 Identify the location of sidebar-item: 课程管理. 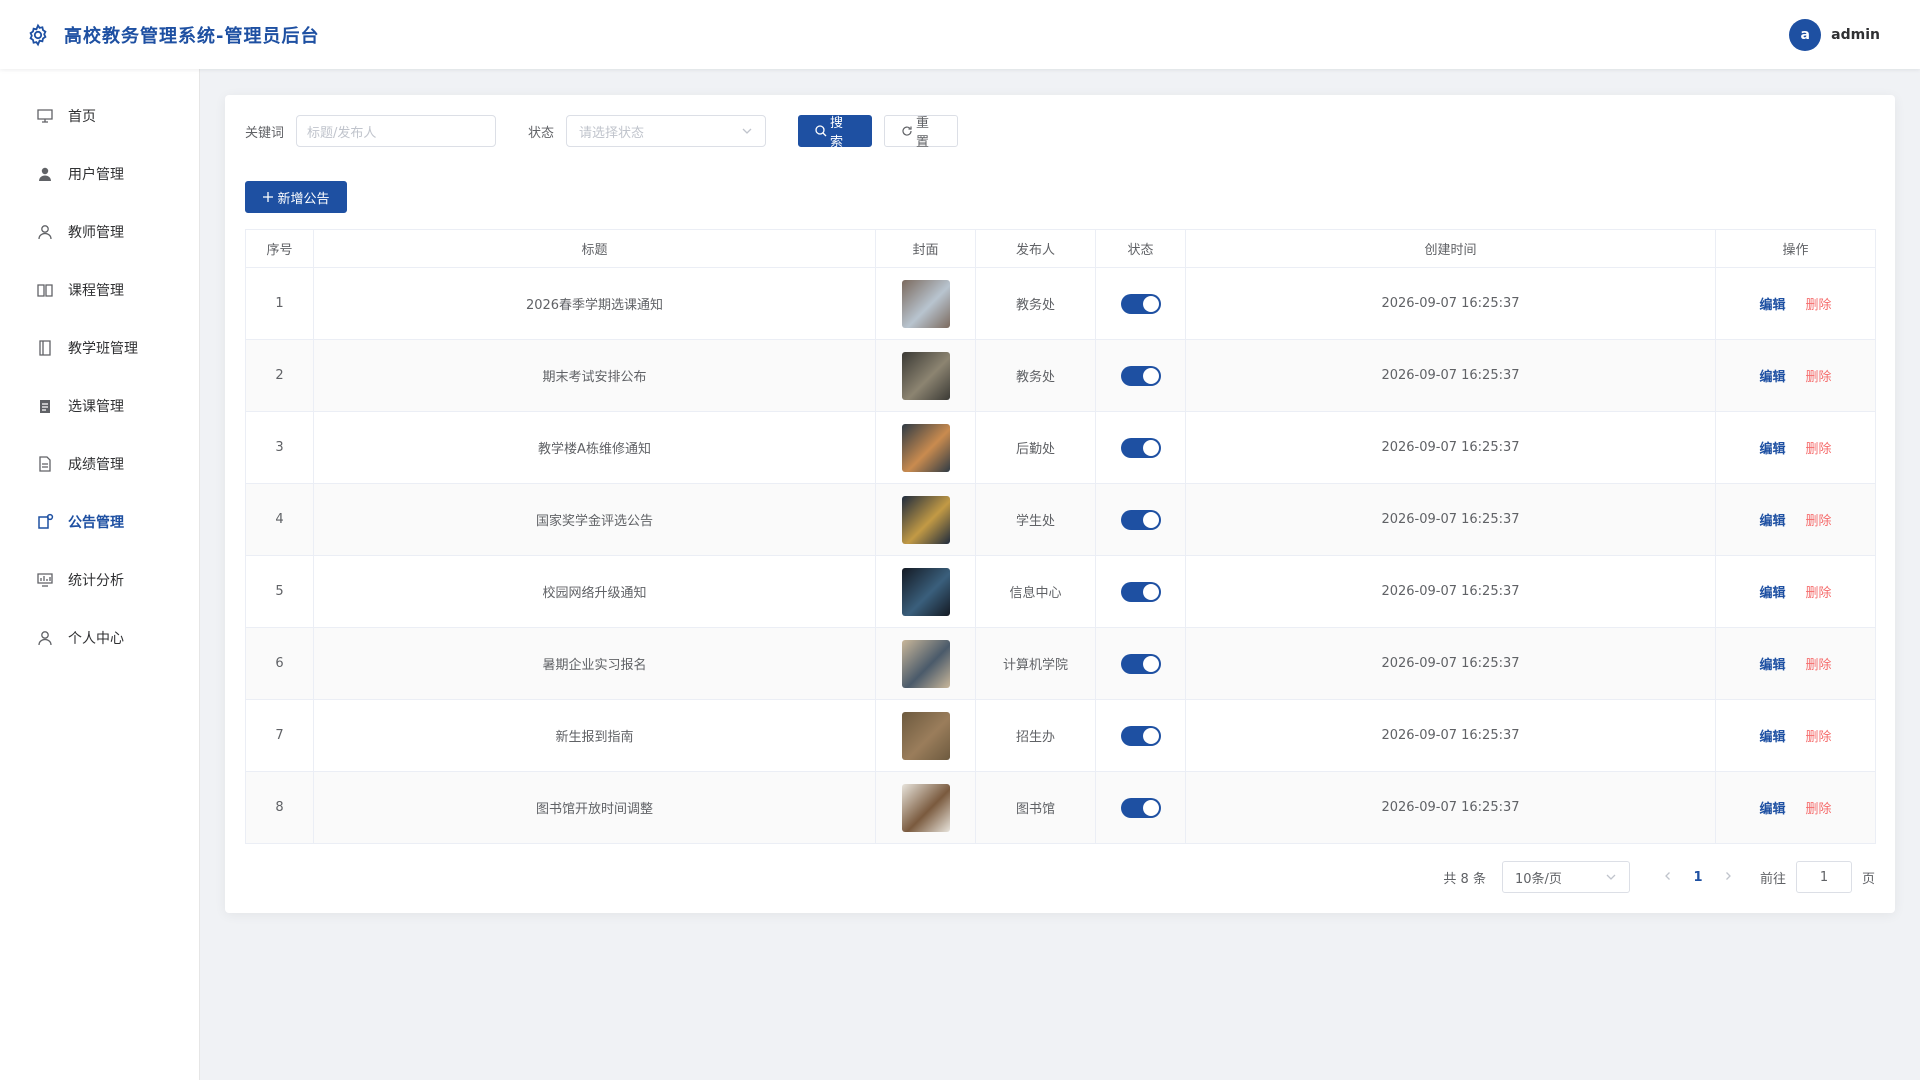
(99, 290).